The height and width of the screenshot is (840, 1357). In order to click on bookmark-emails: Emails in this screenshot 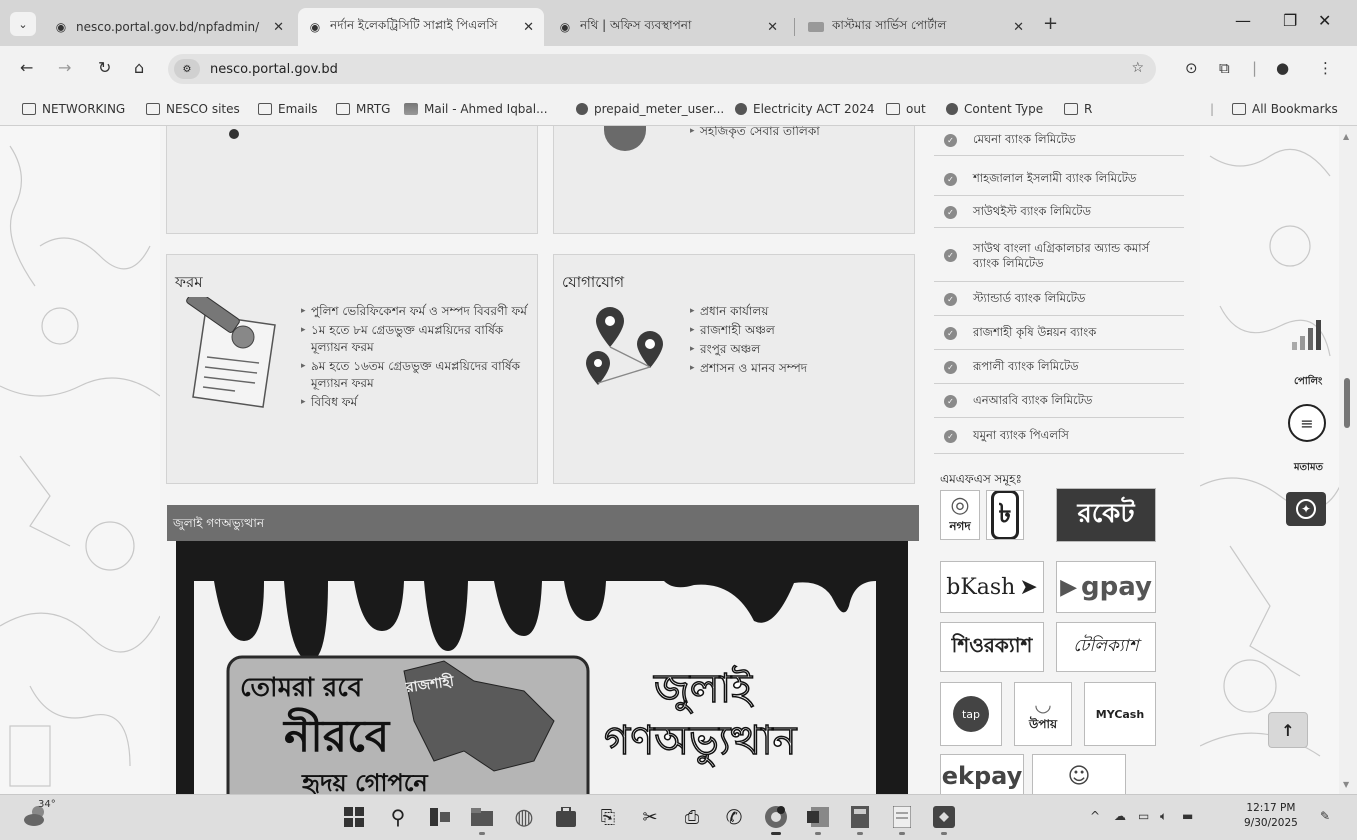, I will do `click(288, 109)`.